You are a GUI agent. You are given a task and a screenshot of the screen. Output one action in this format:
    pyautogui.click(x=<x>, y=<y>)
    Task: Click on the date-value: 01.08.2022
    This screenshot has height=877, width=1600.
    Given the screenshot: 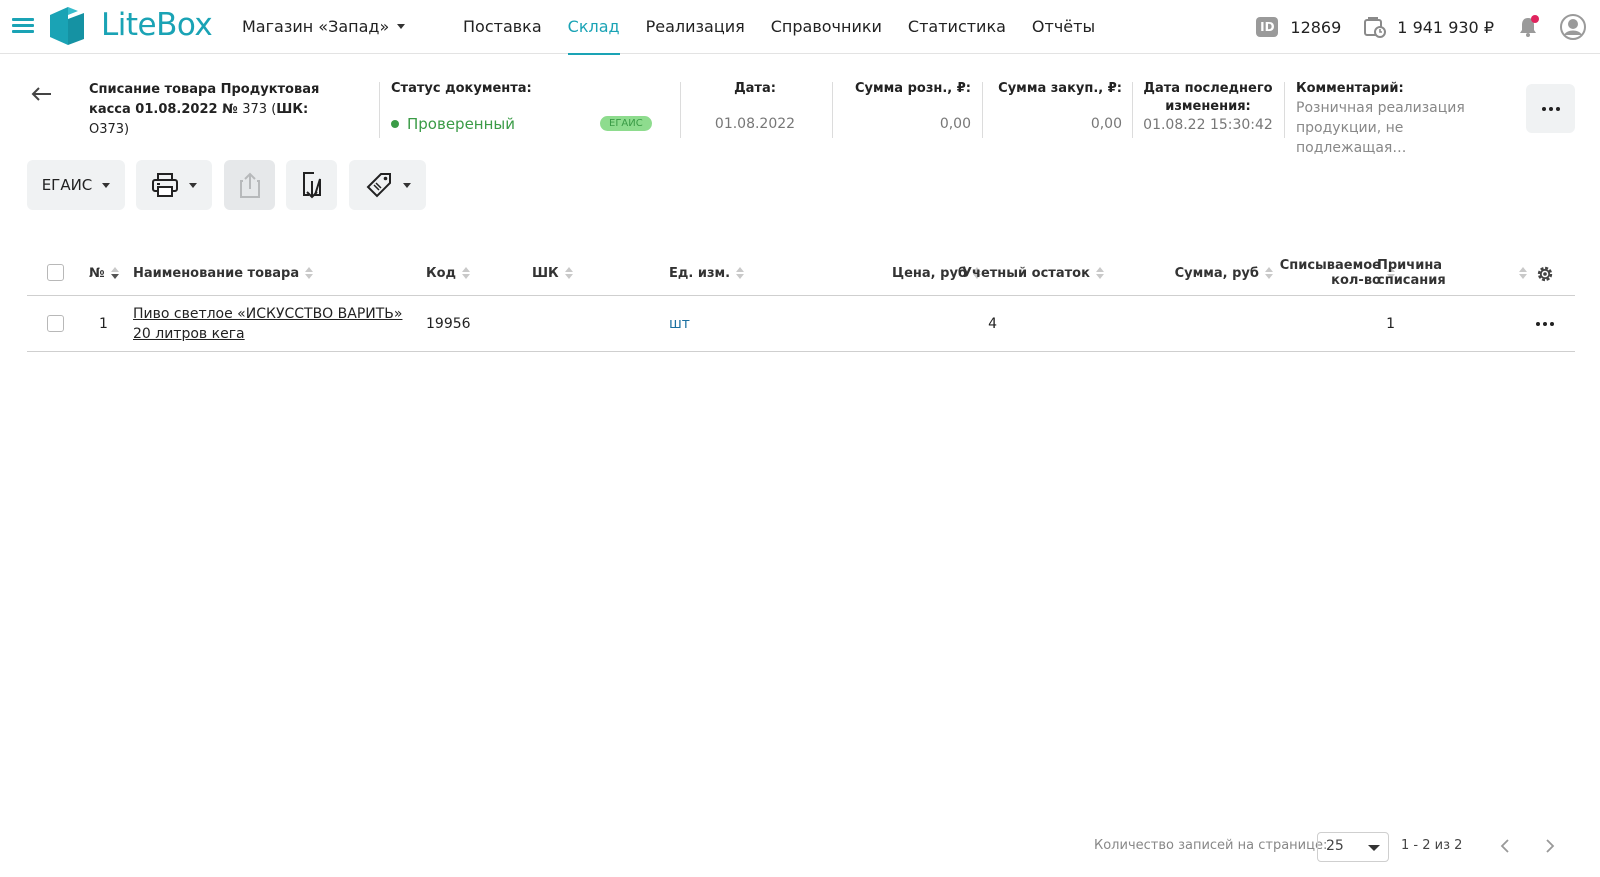 What is the action you would take?
    pyautogui.click(x=755, y=124)
    